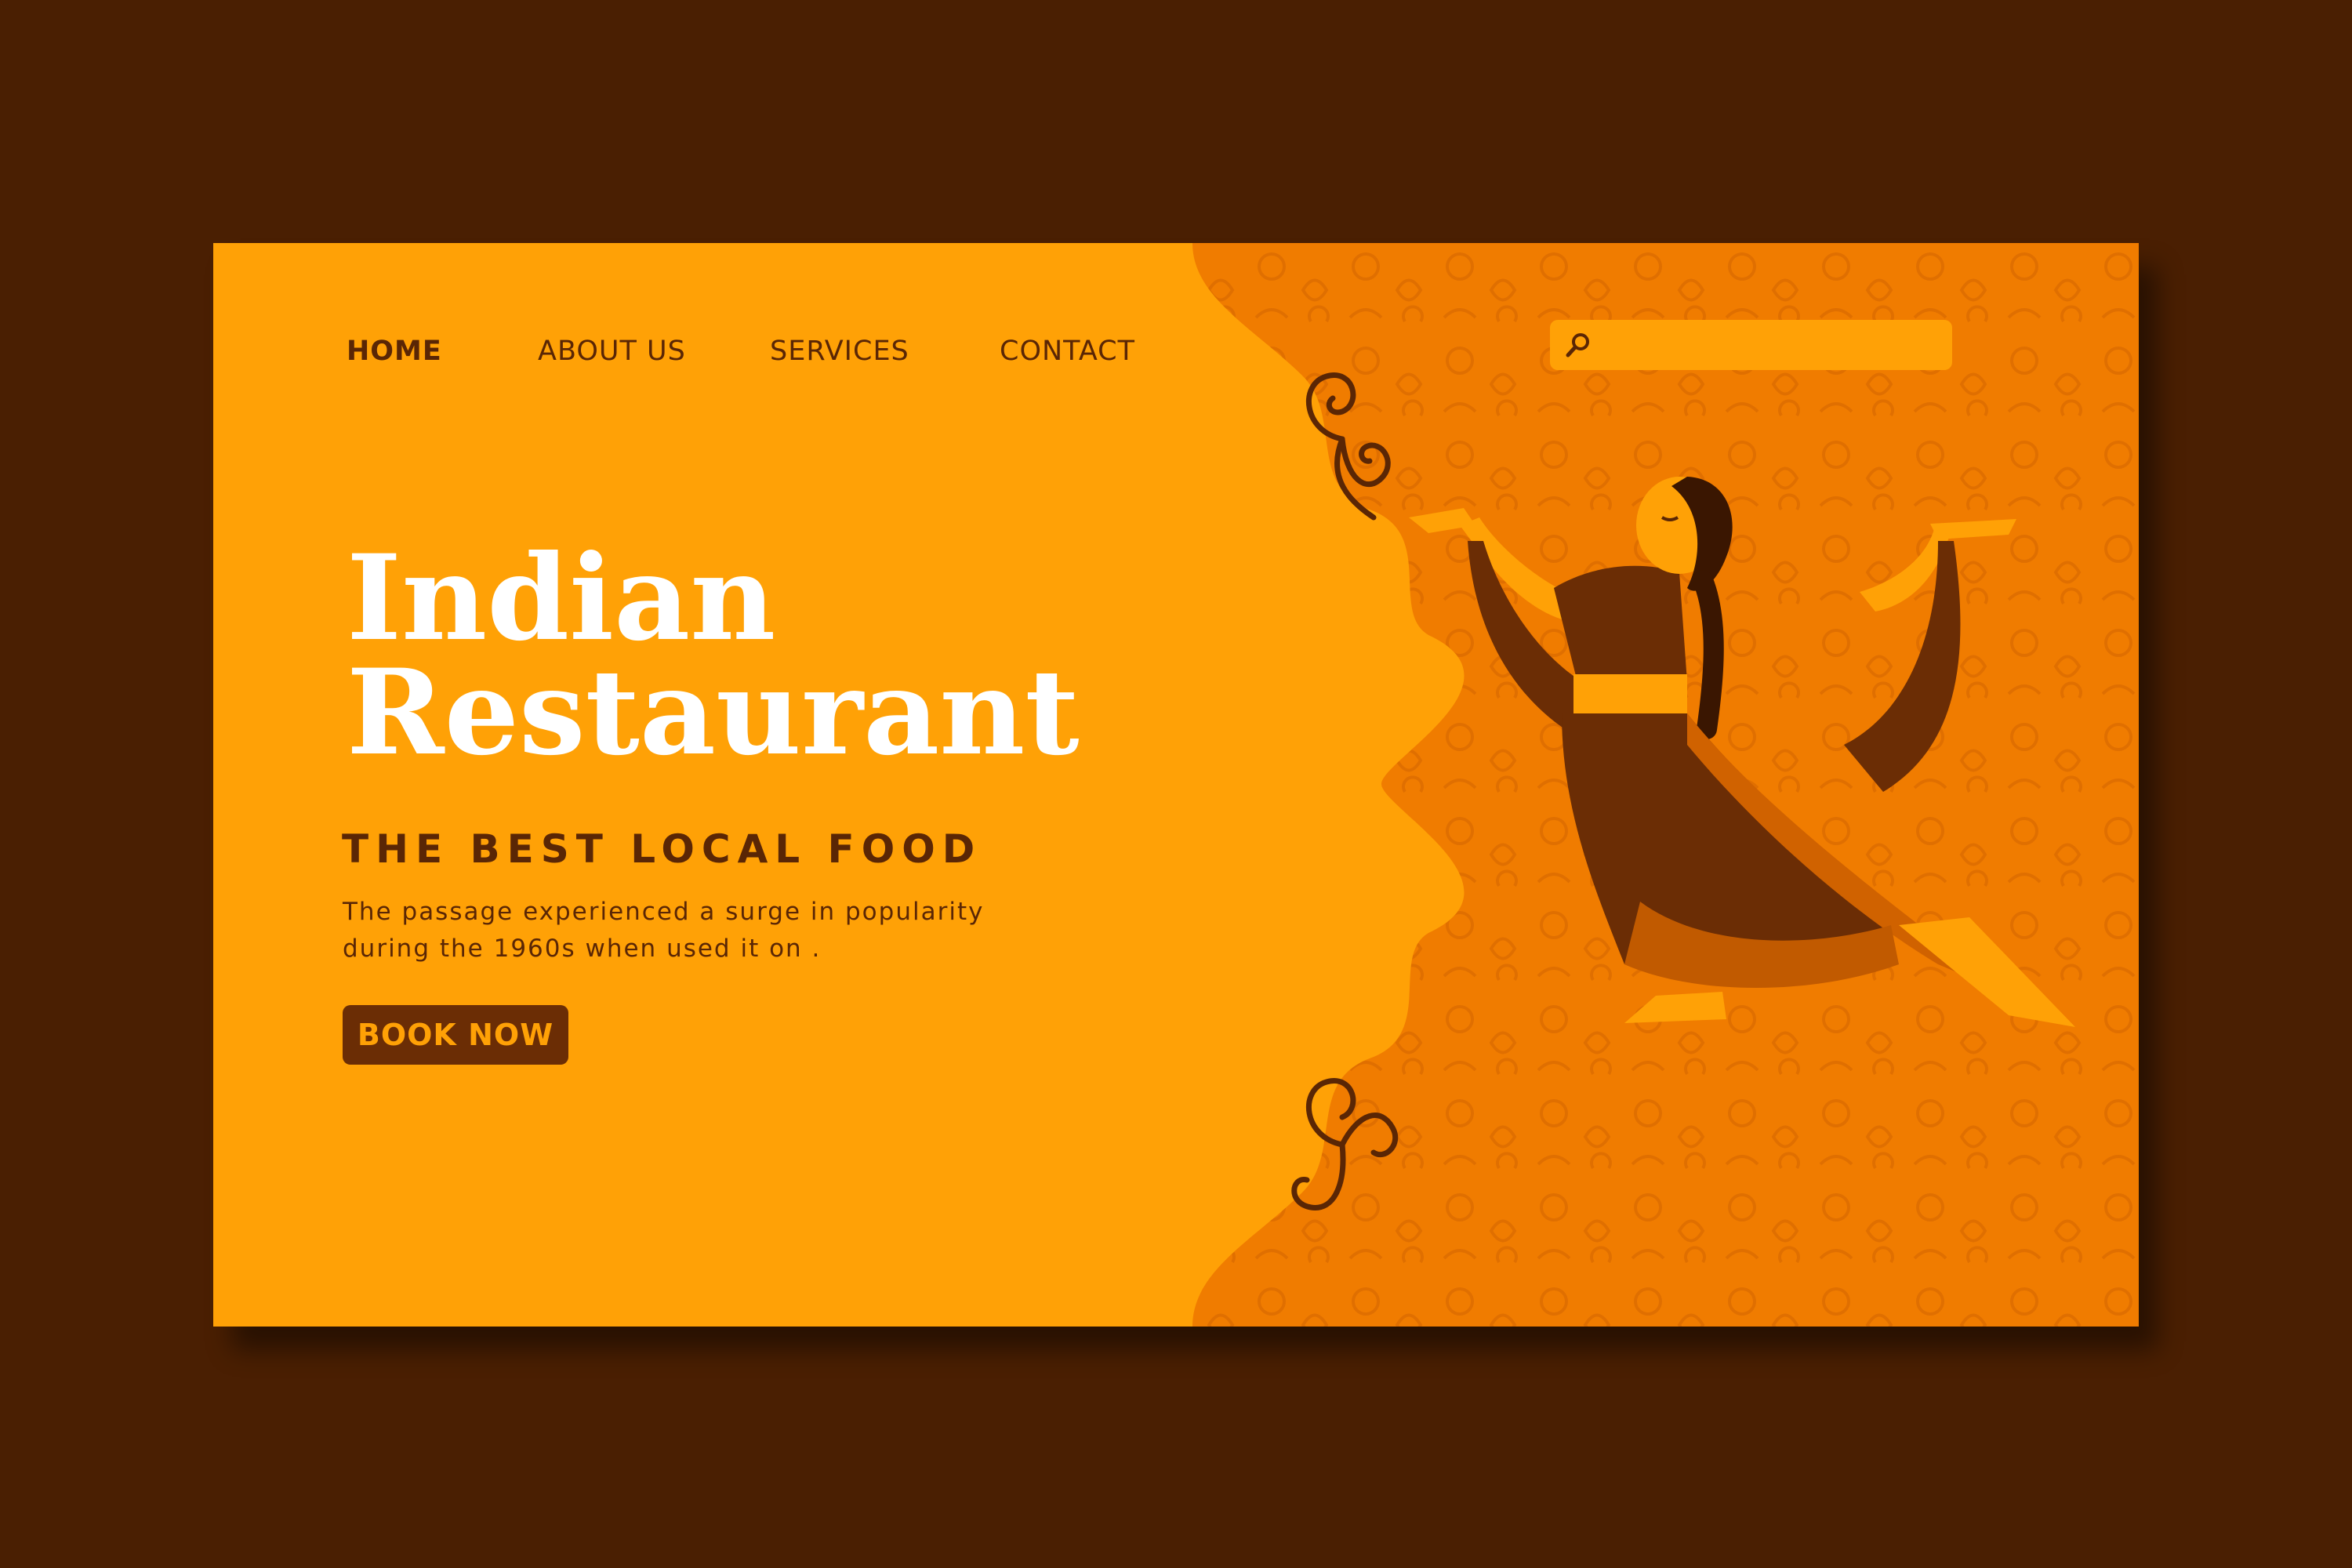 The width and height of the screenshot is (2352, 1568). Describe the element at coordinates (1578, 345) in the screenshot. I see `search-icon` at that location.